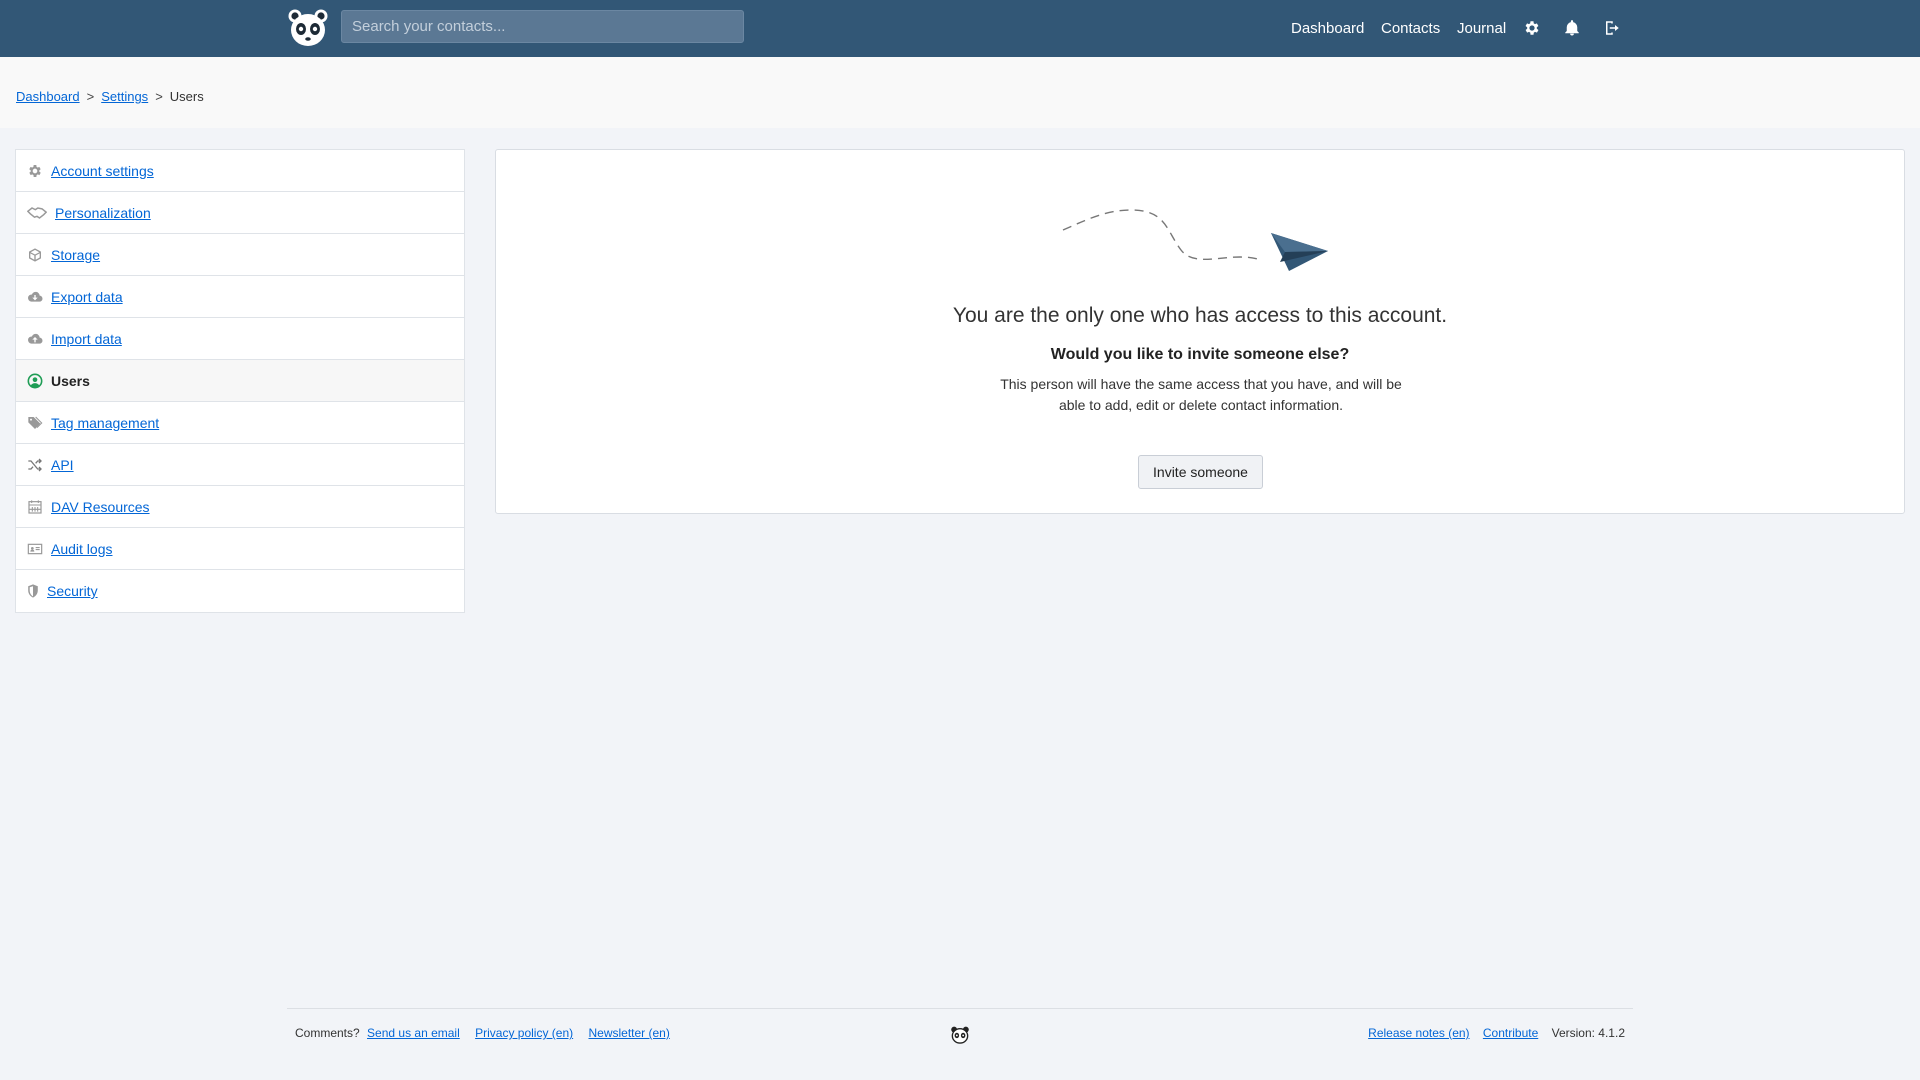 Image resolution: width=1920 pixels, height=1080 pixels. Describe the element at coordinates (240, 423) in the screenshot. I see `sidebar-item-tag-management: Tag management` at that location.